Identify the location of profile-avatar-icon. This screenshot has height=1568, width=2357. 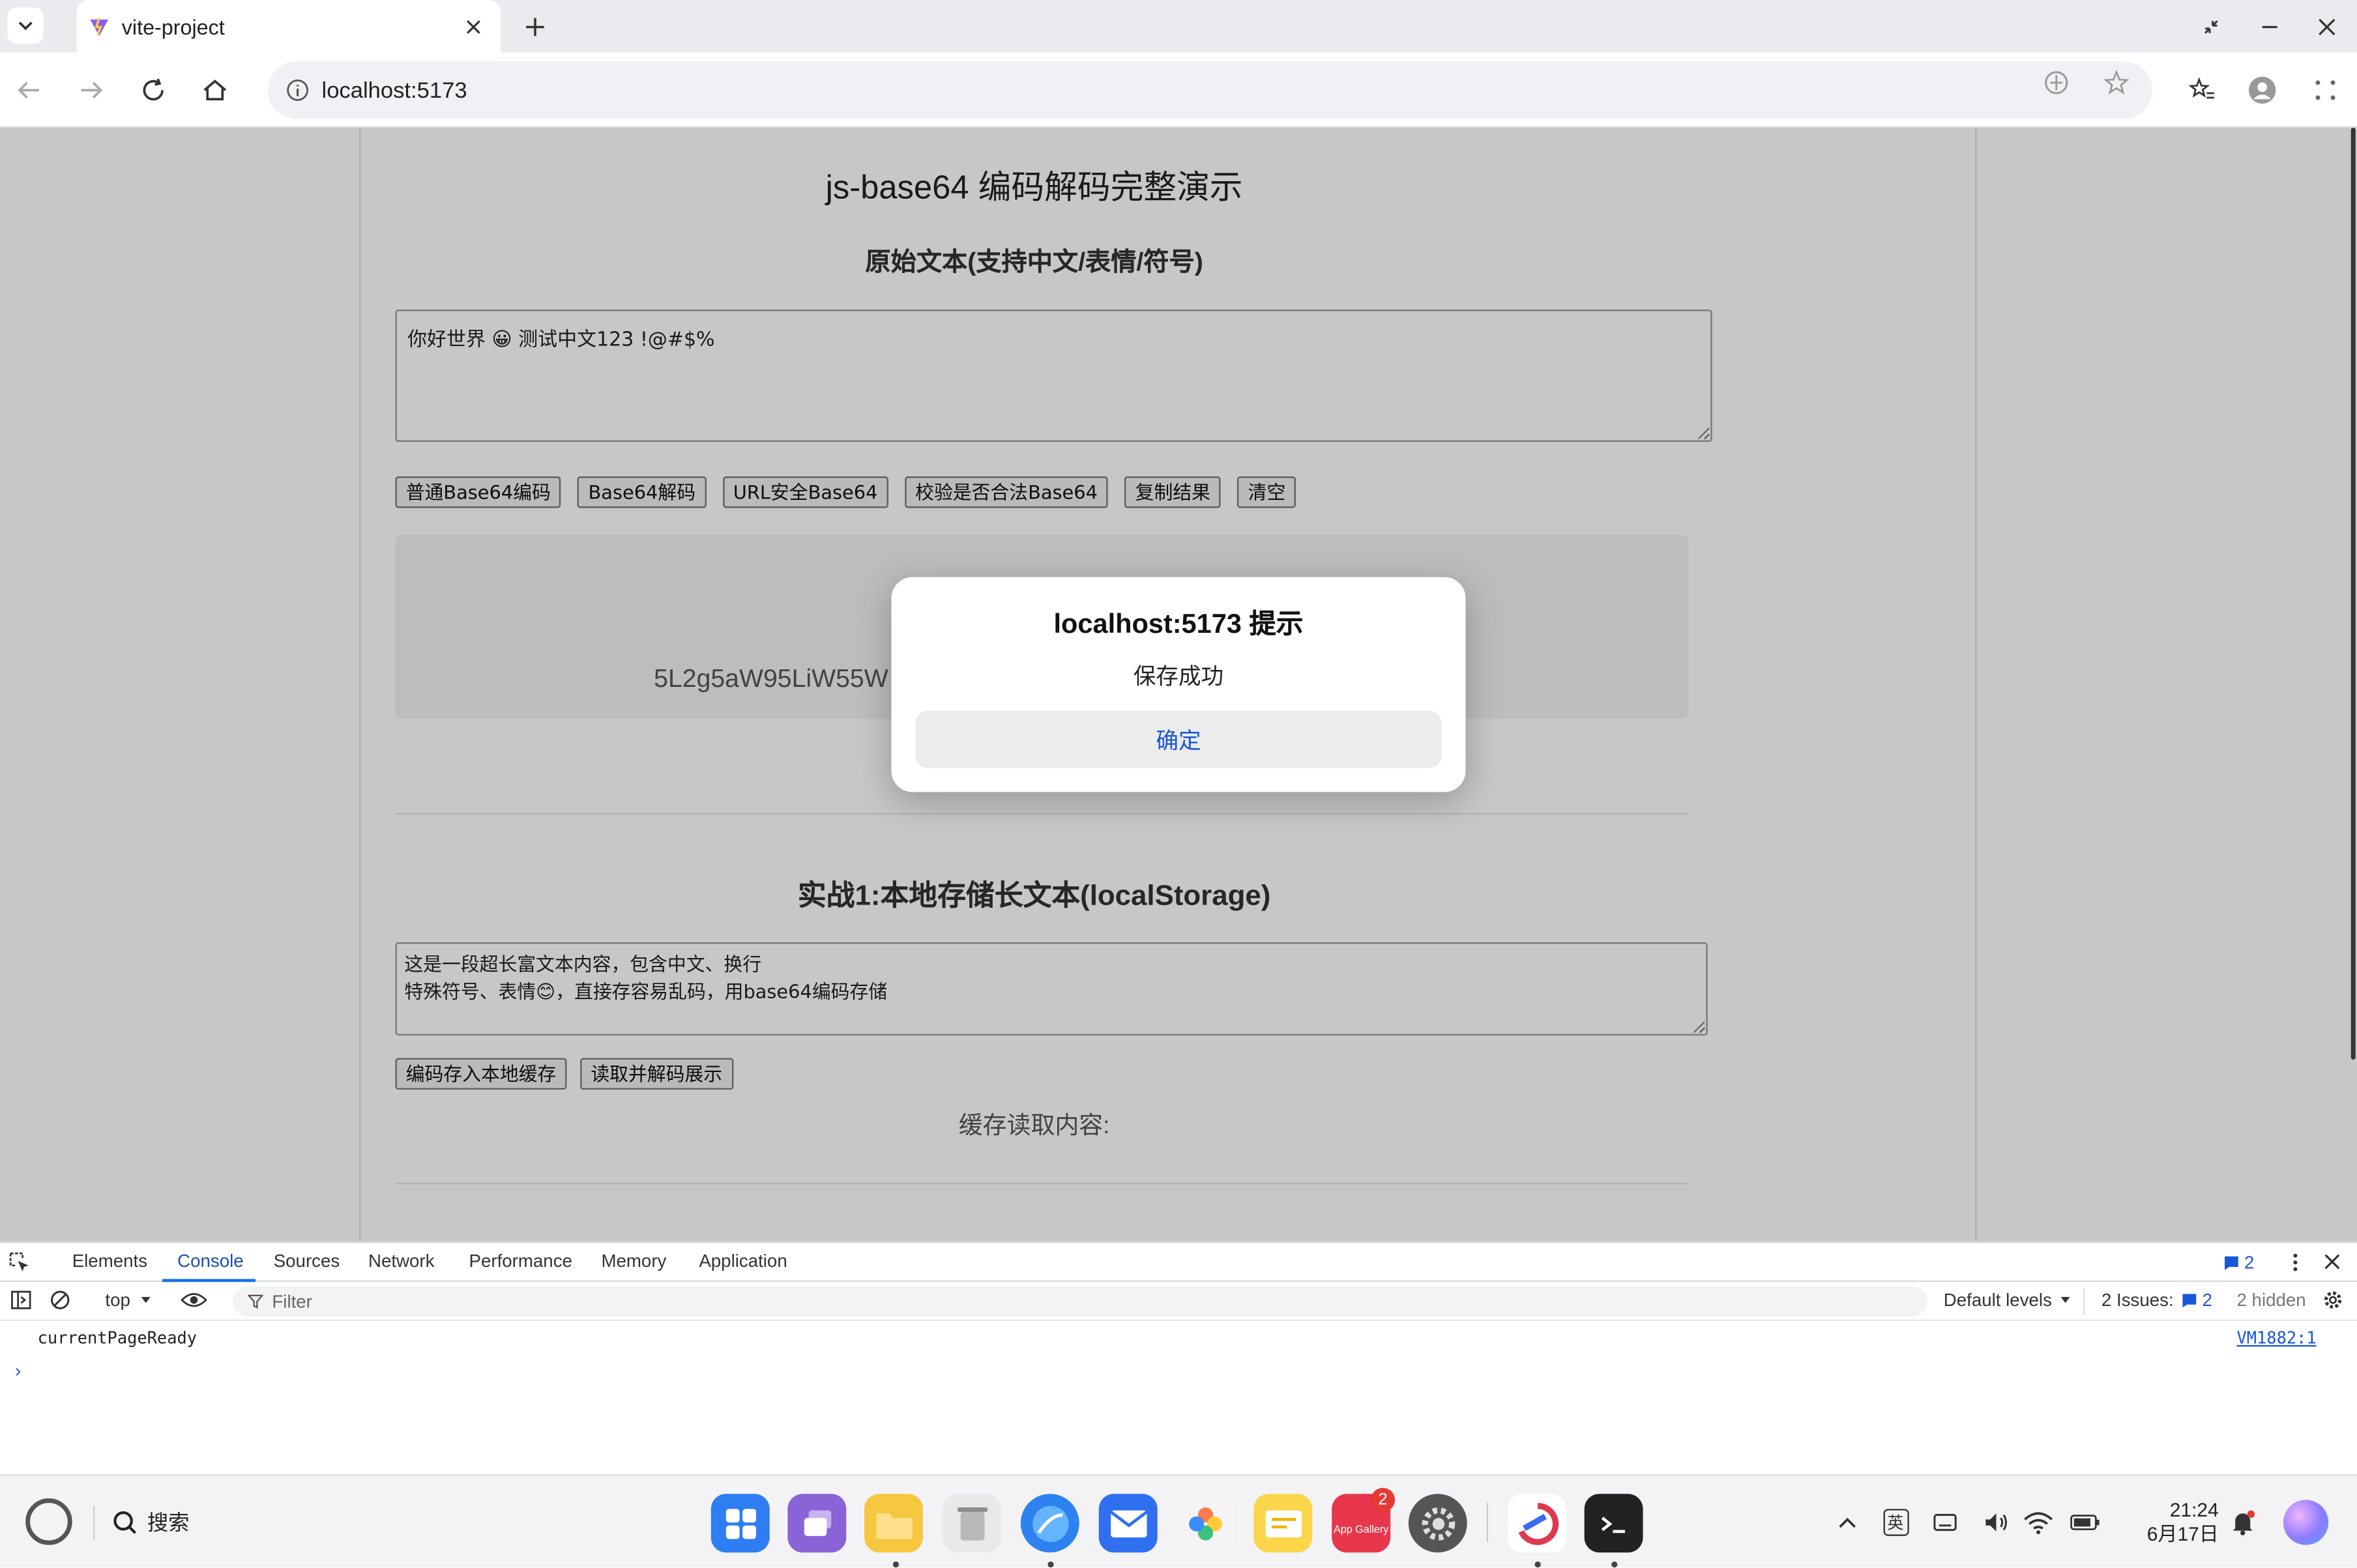
(2262, 90).